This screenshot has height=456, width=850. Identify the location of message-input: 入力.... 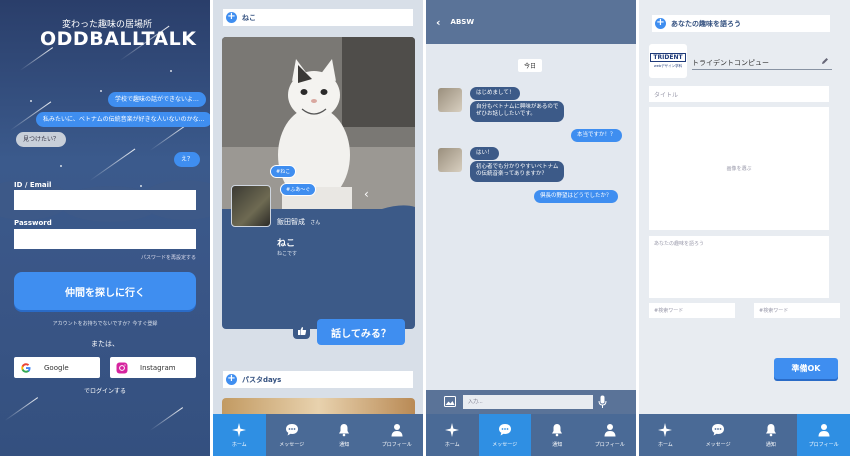
(528, 402).